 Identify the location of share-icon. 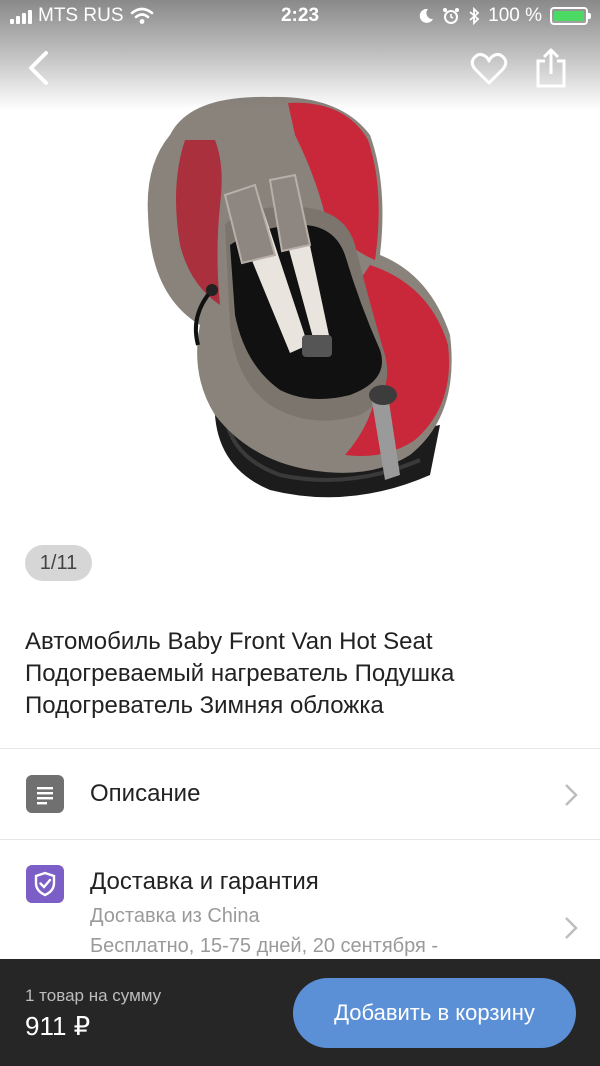
(551, 68).